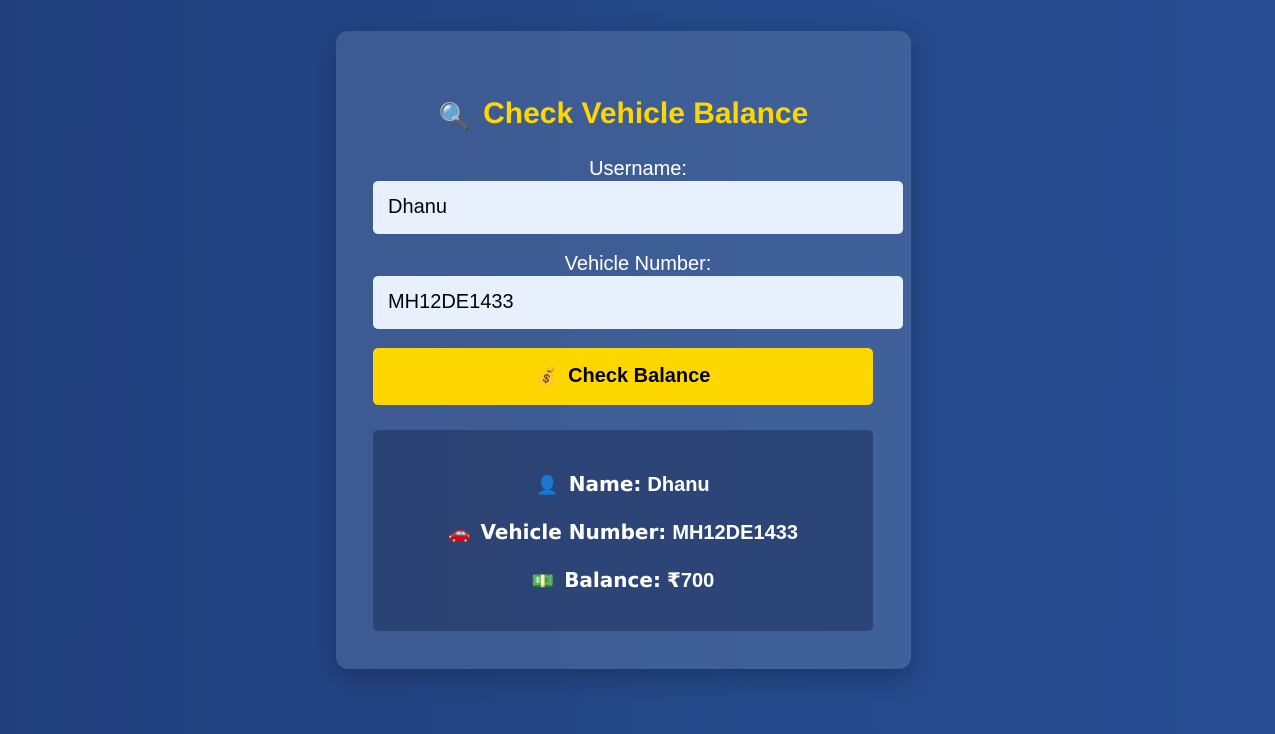 The width and height of the screenshot is (1275, 734). Describe the element at coordinates (678, 485) in the screenshot. I see `result-name-value: Dhanu` at that location.